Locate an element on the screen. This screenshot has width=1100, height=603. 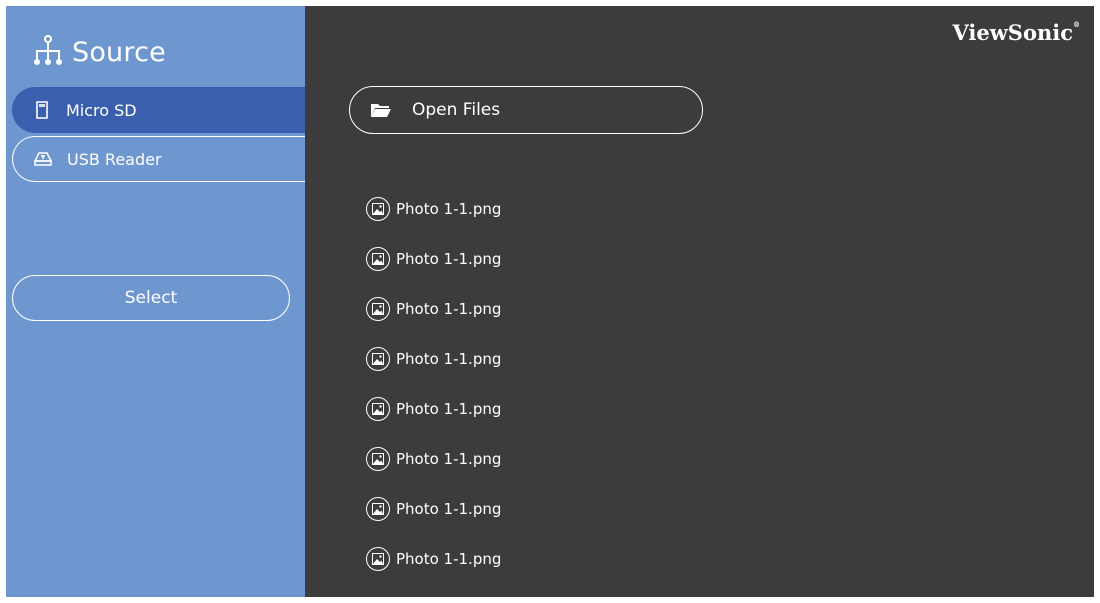
sidebar-item-label: Micro SD is located at coordinates (101, 110).